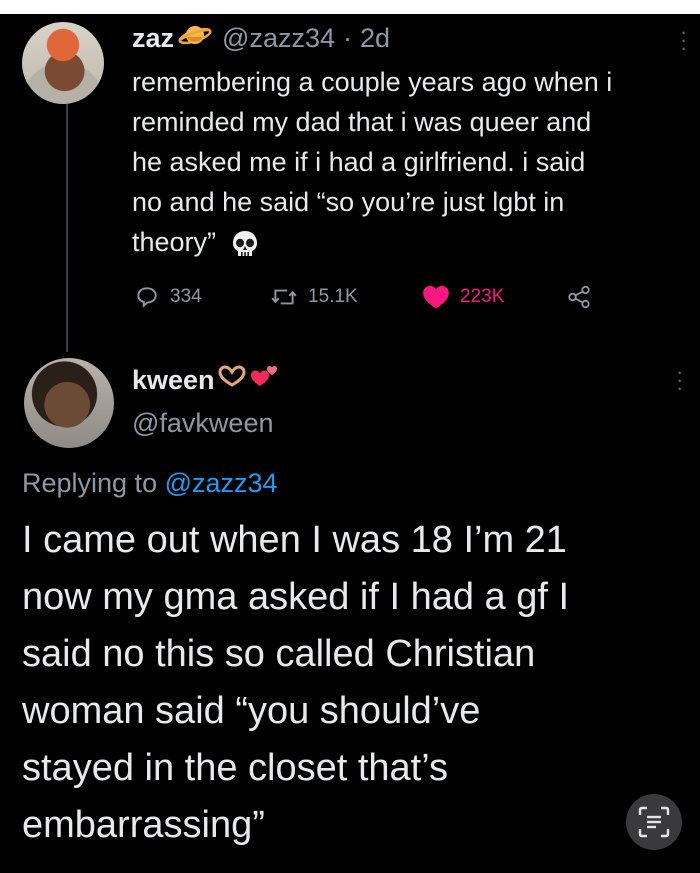  I want to click on tweet-line: embarrassing”, so click(143, 825).